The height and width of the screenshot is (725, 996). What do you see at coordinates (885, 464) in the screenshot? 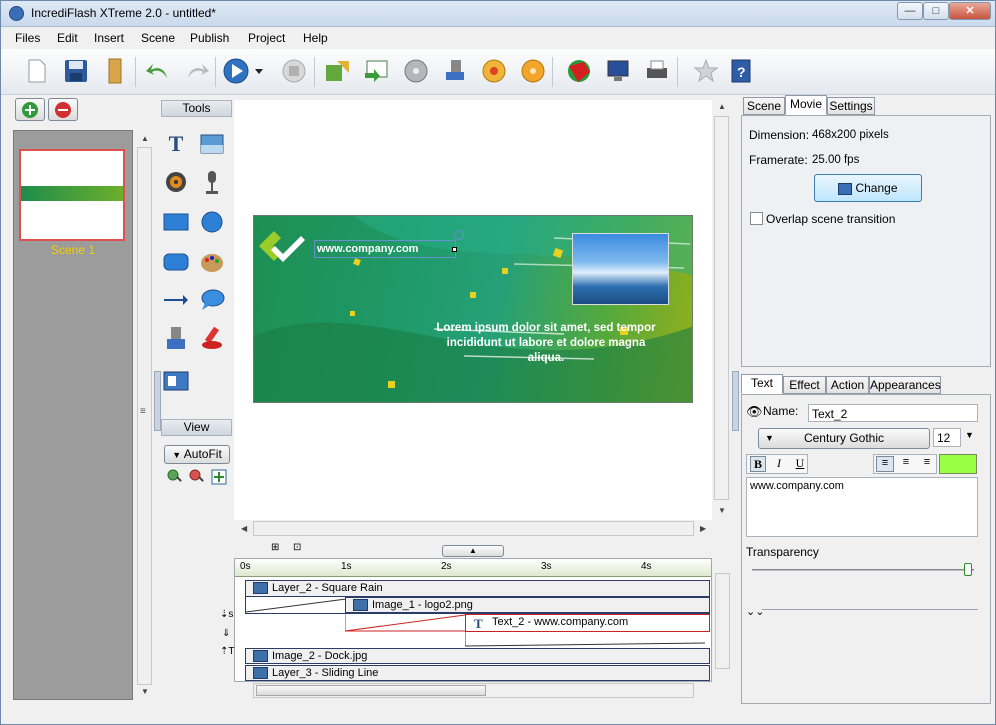
I see `align-left-icon: ≡` at bounding box center [885, 464].